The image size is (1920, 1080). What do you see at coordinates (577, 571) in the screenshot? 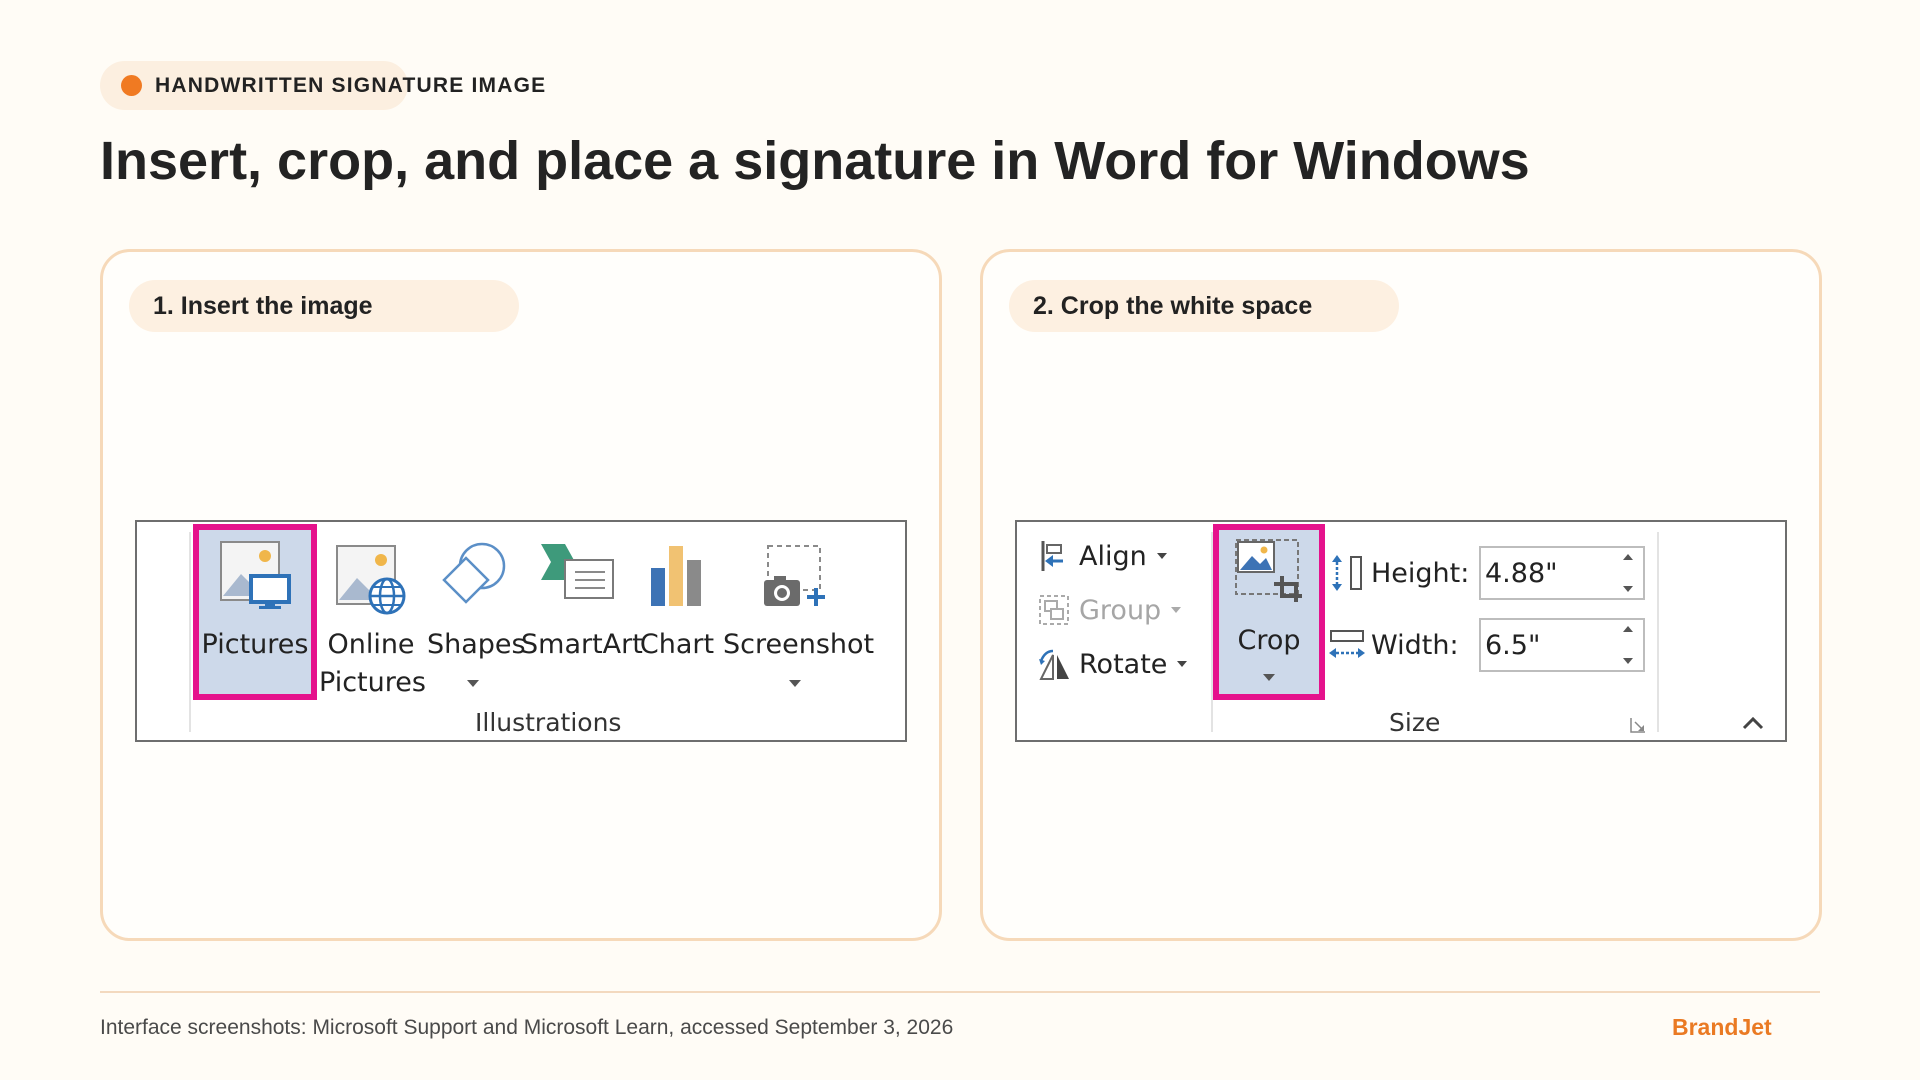
I see `smartart-icon` at bounding box center [577, 571].